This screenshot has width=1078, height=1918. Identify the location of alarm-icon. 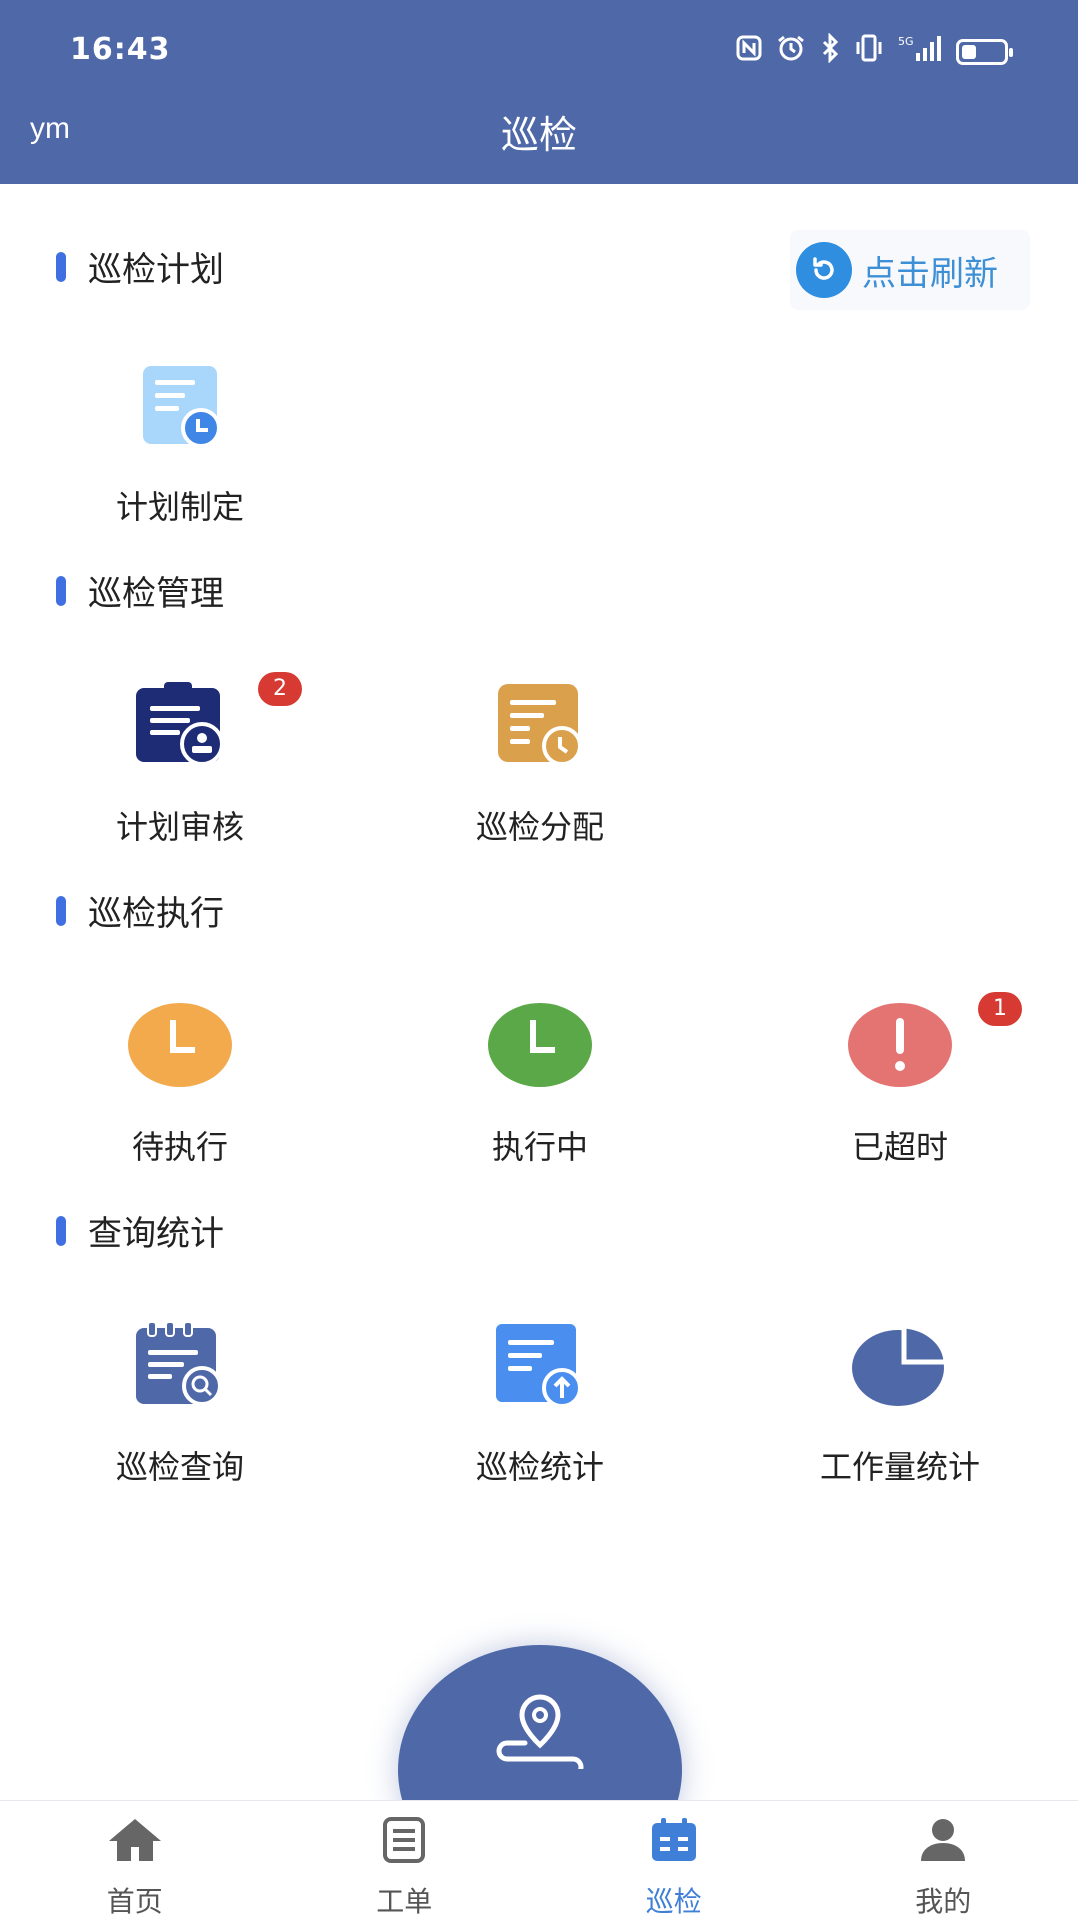
(791, 52).